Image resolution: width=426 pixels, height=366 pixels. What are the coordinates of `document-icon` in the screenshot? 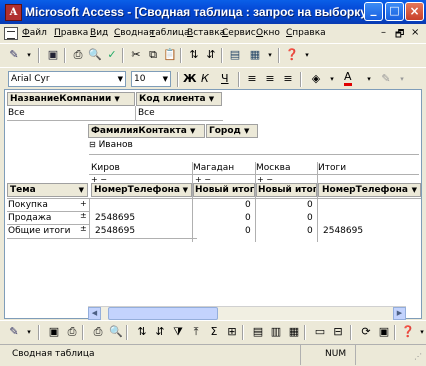 It's located at (11, 33).